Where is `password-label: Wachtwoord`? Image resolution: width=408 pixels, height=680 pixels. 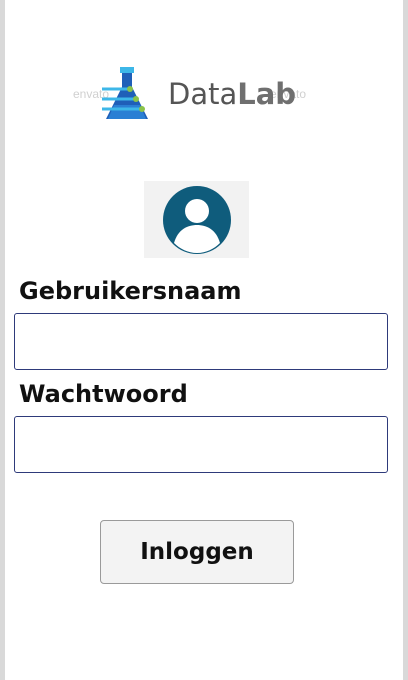 password-label: Wachtwoord is located at coordinates (103, 394).